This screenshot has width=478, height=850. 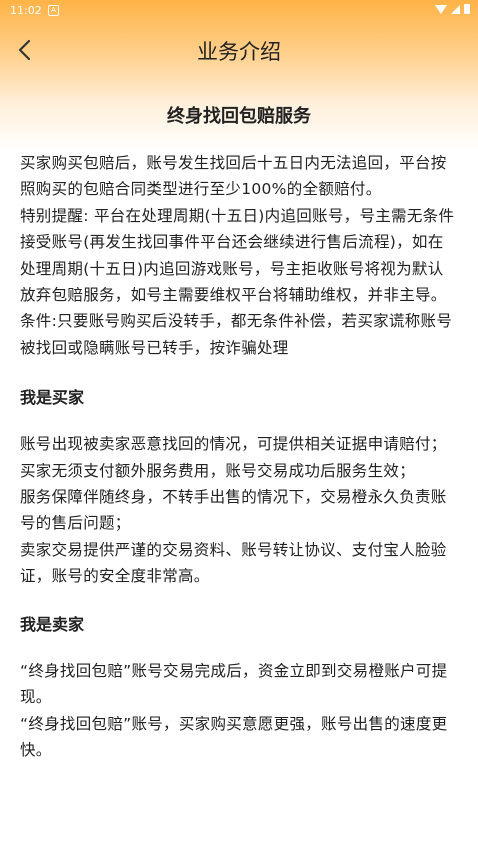 I want to click on seller-paragraph: “终身找回包赔”账号交易完成后，资金立即到交易橙账户可提现。, so click(x=234, y=684).